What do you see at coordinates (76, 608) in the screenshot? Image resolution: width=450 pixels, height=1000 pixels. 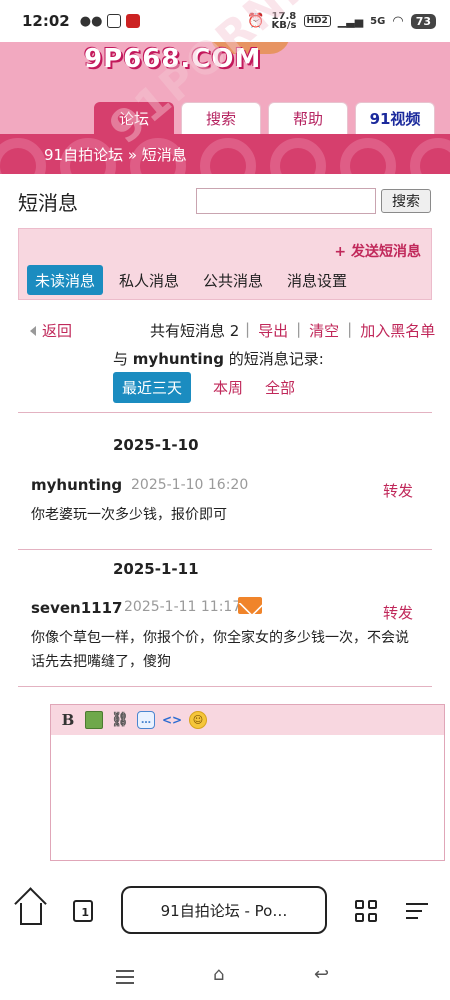 I see `message-sender: seven1117` at bounding box center [76, 608].